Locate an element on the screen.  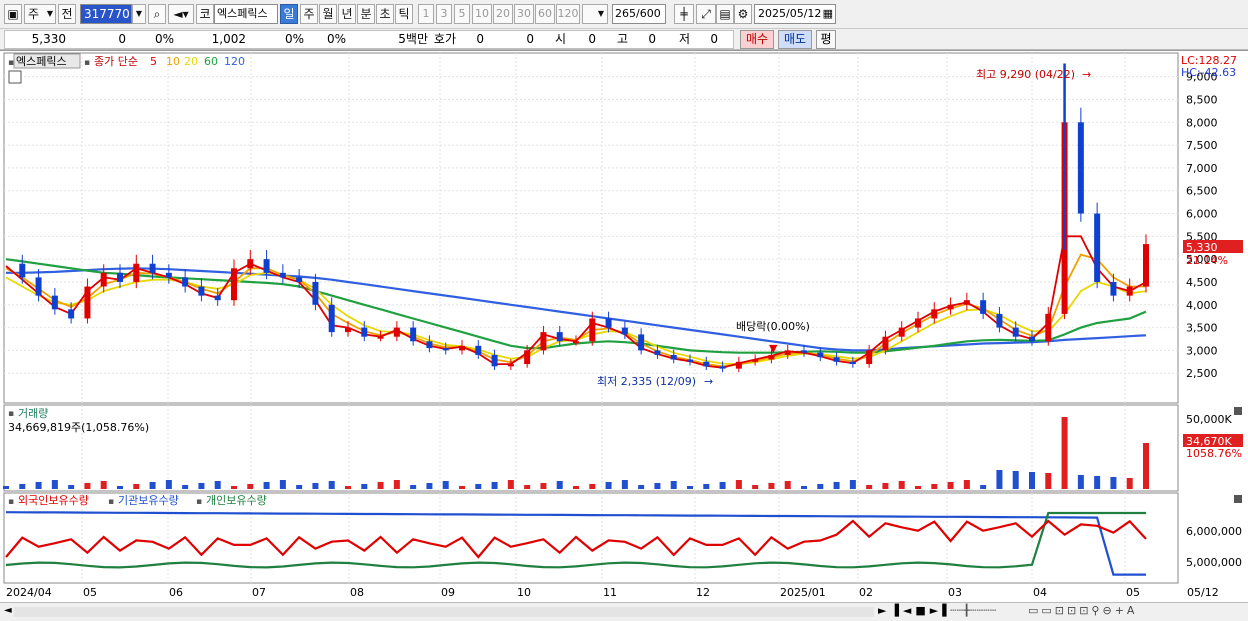
legend-marker-2: ▪ is located at coordinates (87, 63).